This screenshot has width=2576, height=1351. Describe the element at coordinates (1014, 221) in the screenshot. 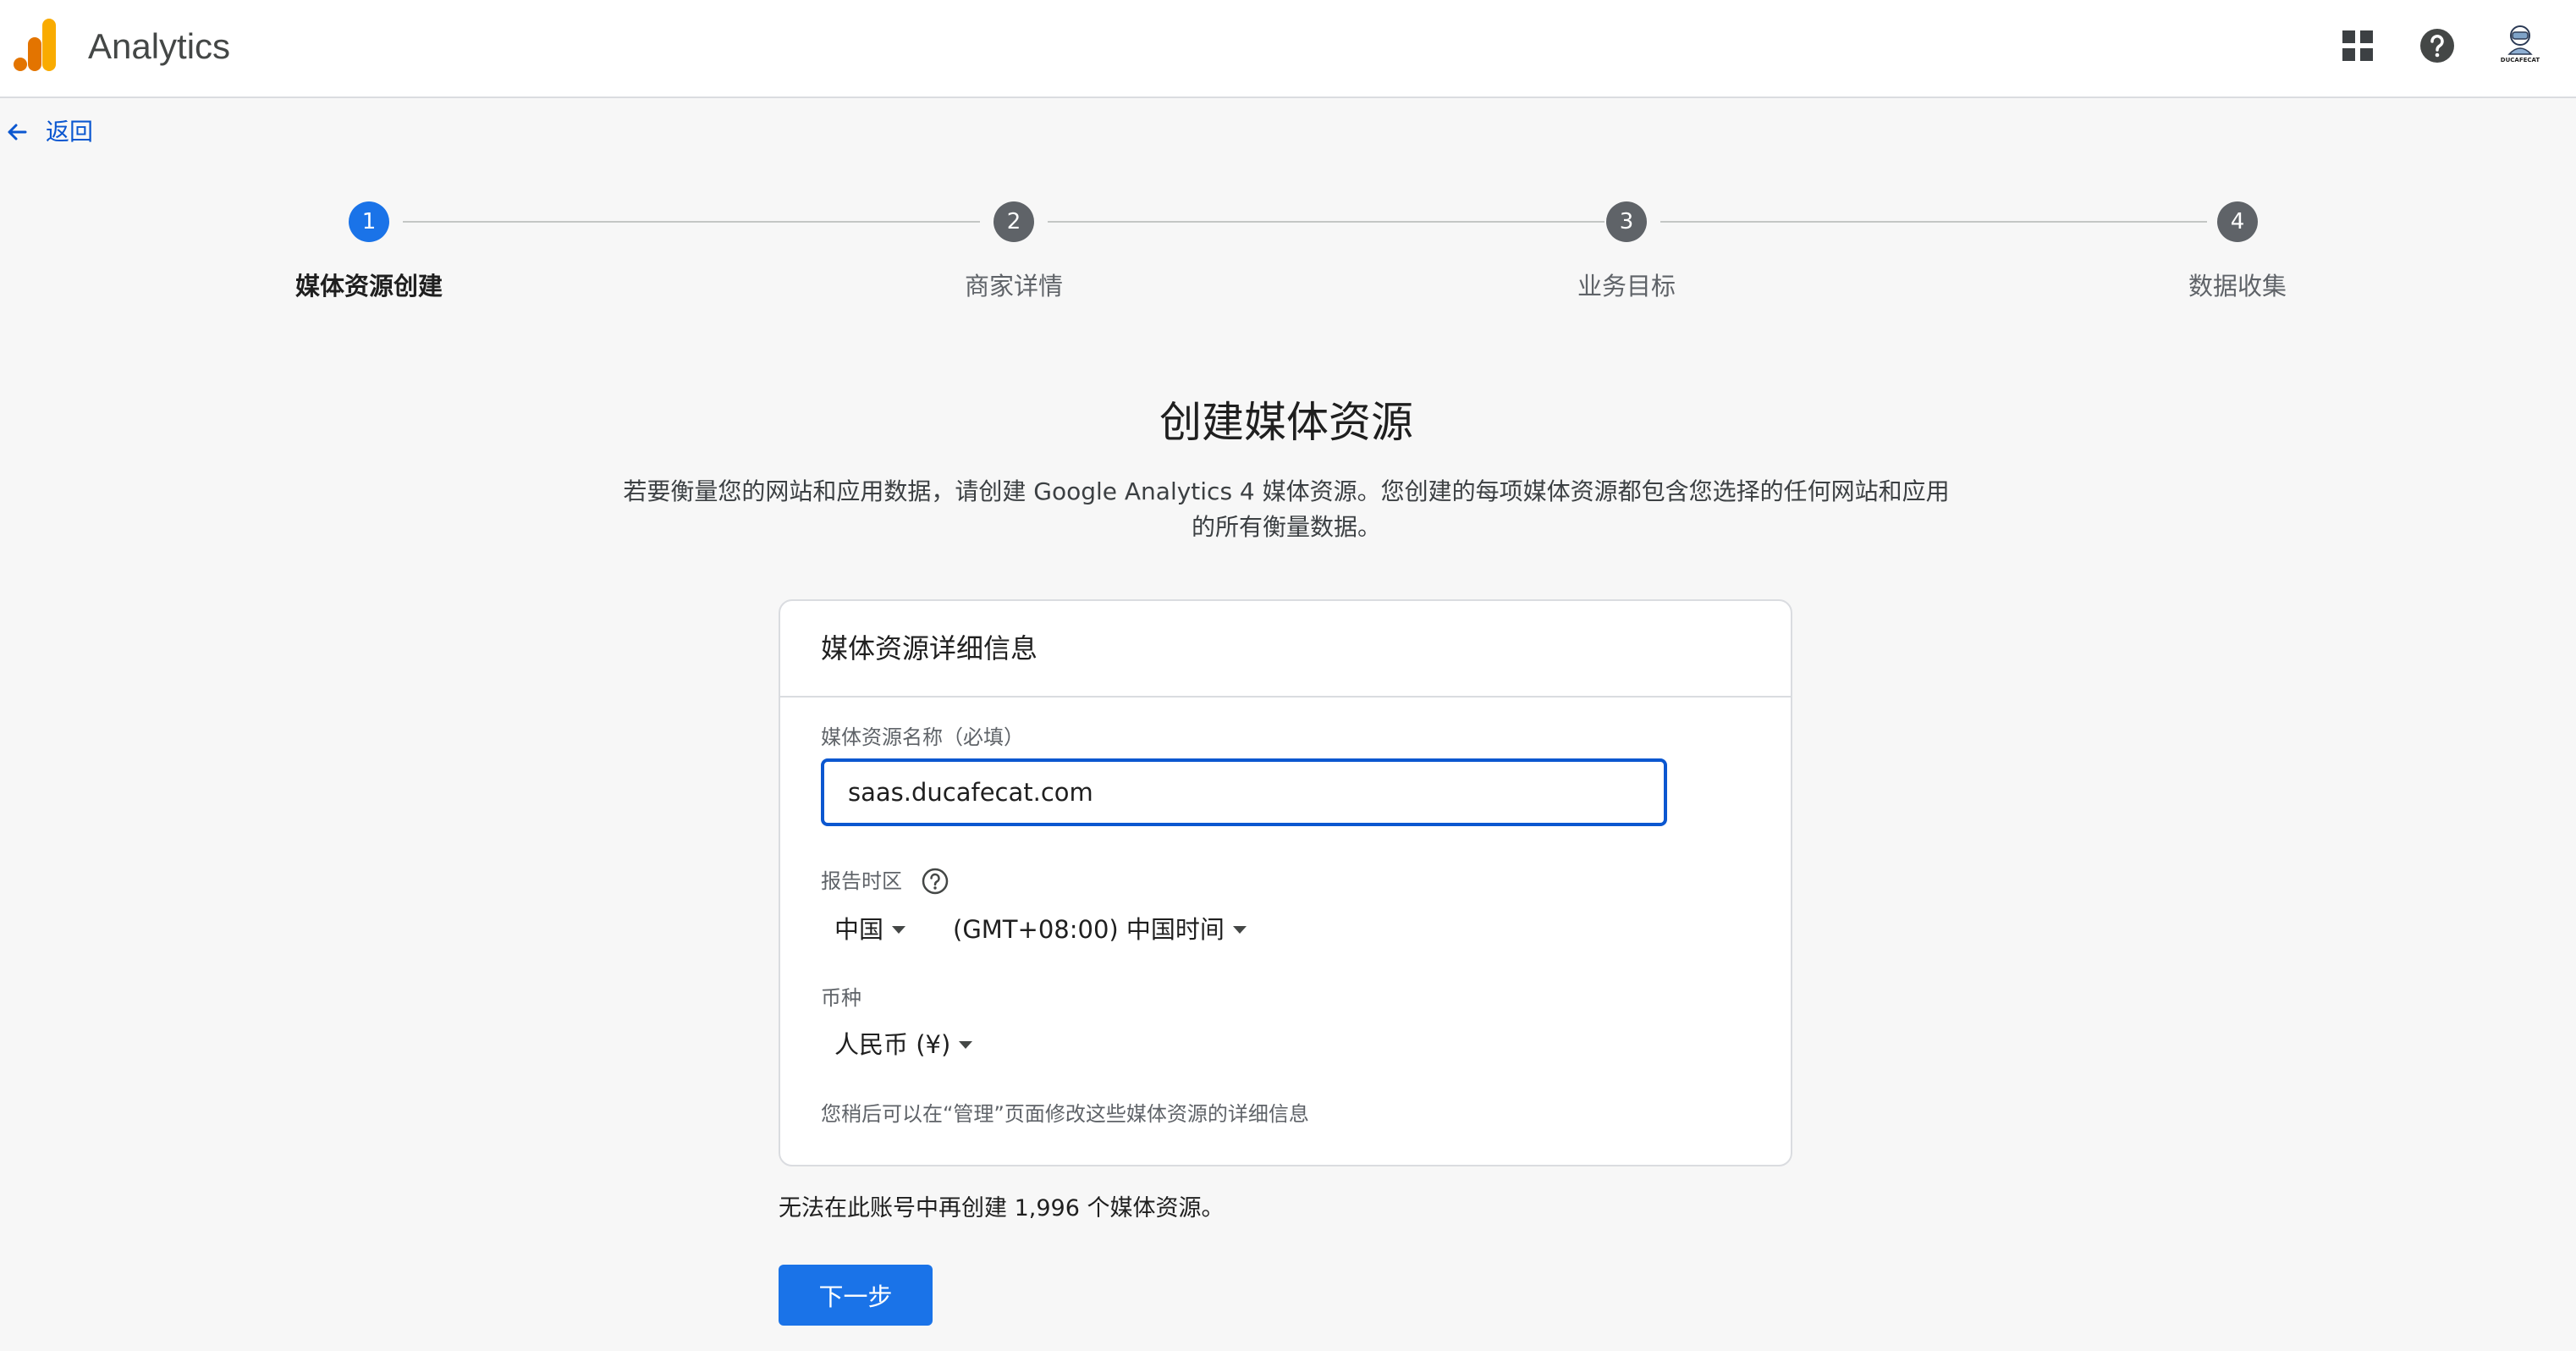

I see `step-2-indicator: 2` at that location.